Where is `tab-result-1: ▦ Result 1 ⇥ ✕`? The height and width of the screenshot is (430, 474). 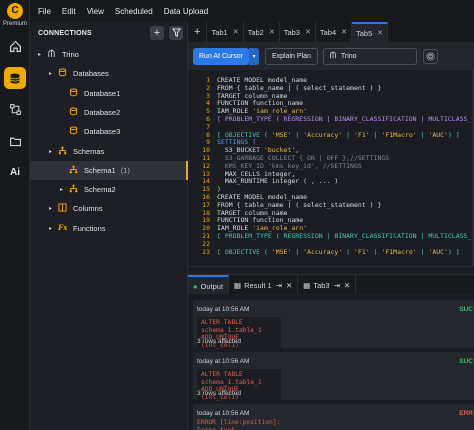 tab-result-1: ▦ Result 1 ⇥ ✕ is located at coordinates (264, 285).